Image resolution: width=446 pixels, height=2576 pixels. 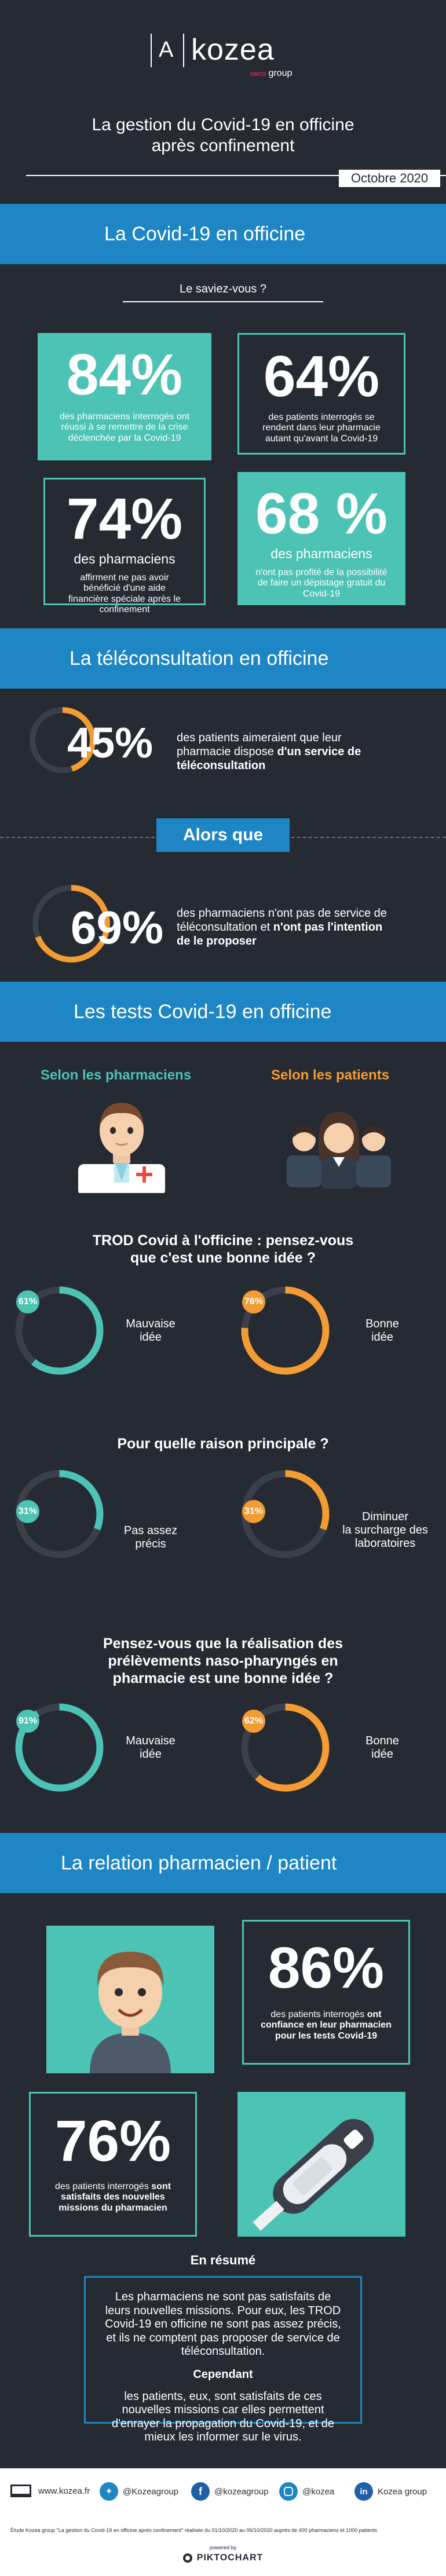 What do you see at coordinates (117, 927) in the screenshot?
I see `stat-value-69: 69%` at bounding box center [117, 927].